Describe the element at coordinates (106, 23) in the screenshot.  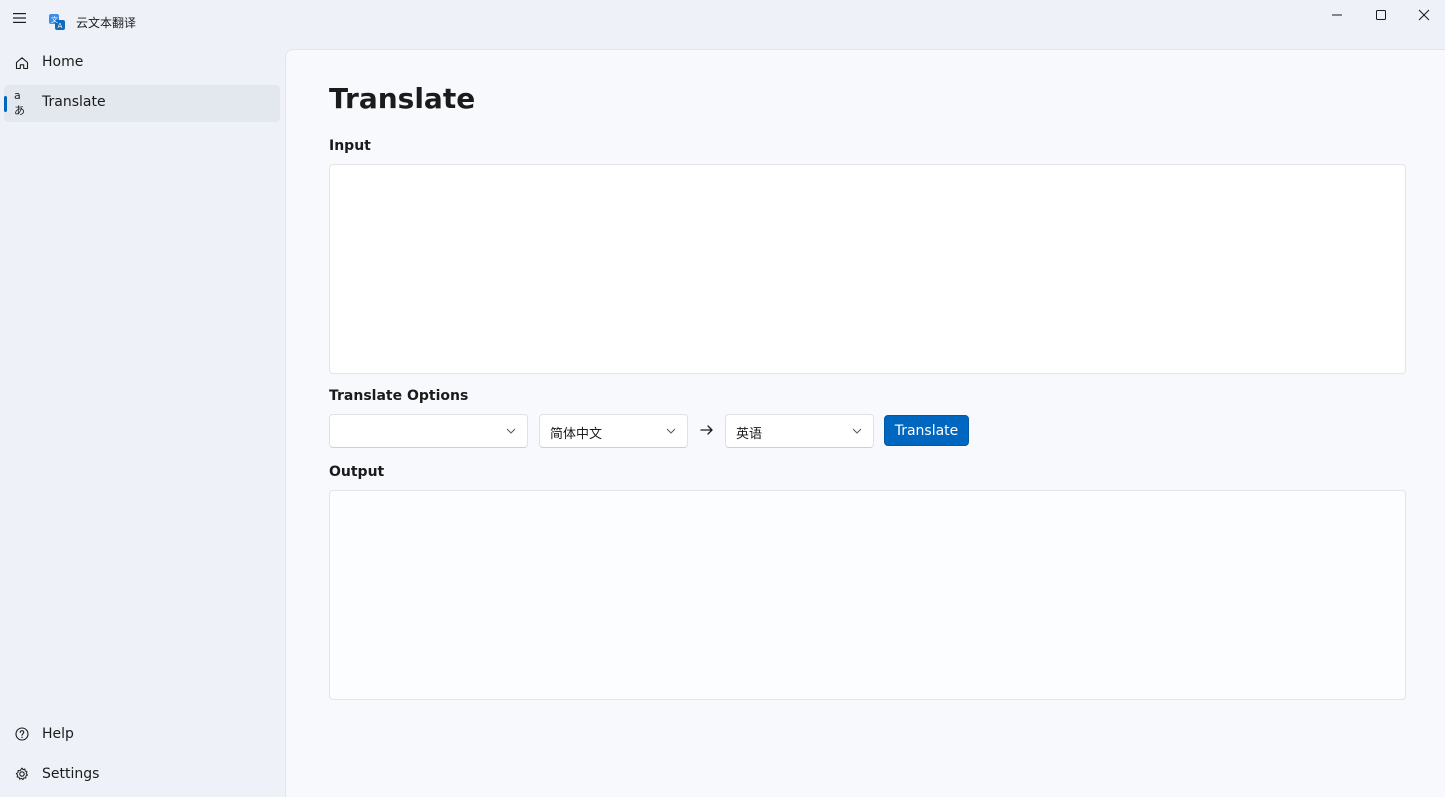
I see `app-title: 云文本翻译` at that location.